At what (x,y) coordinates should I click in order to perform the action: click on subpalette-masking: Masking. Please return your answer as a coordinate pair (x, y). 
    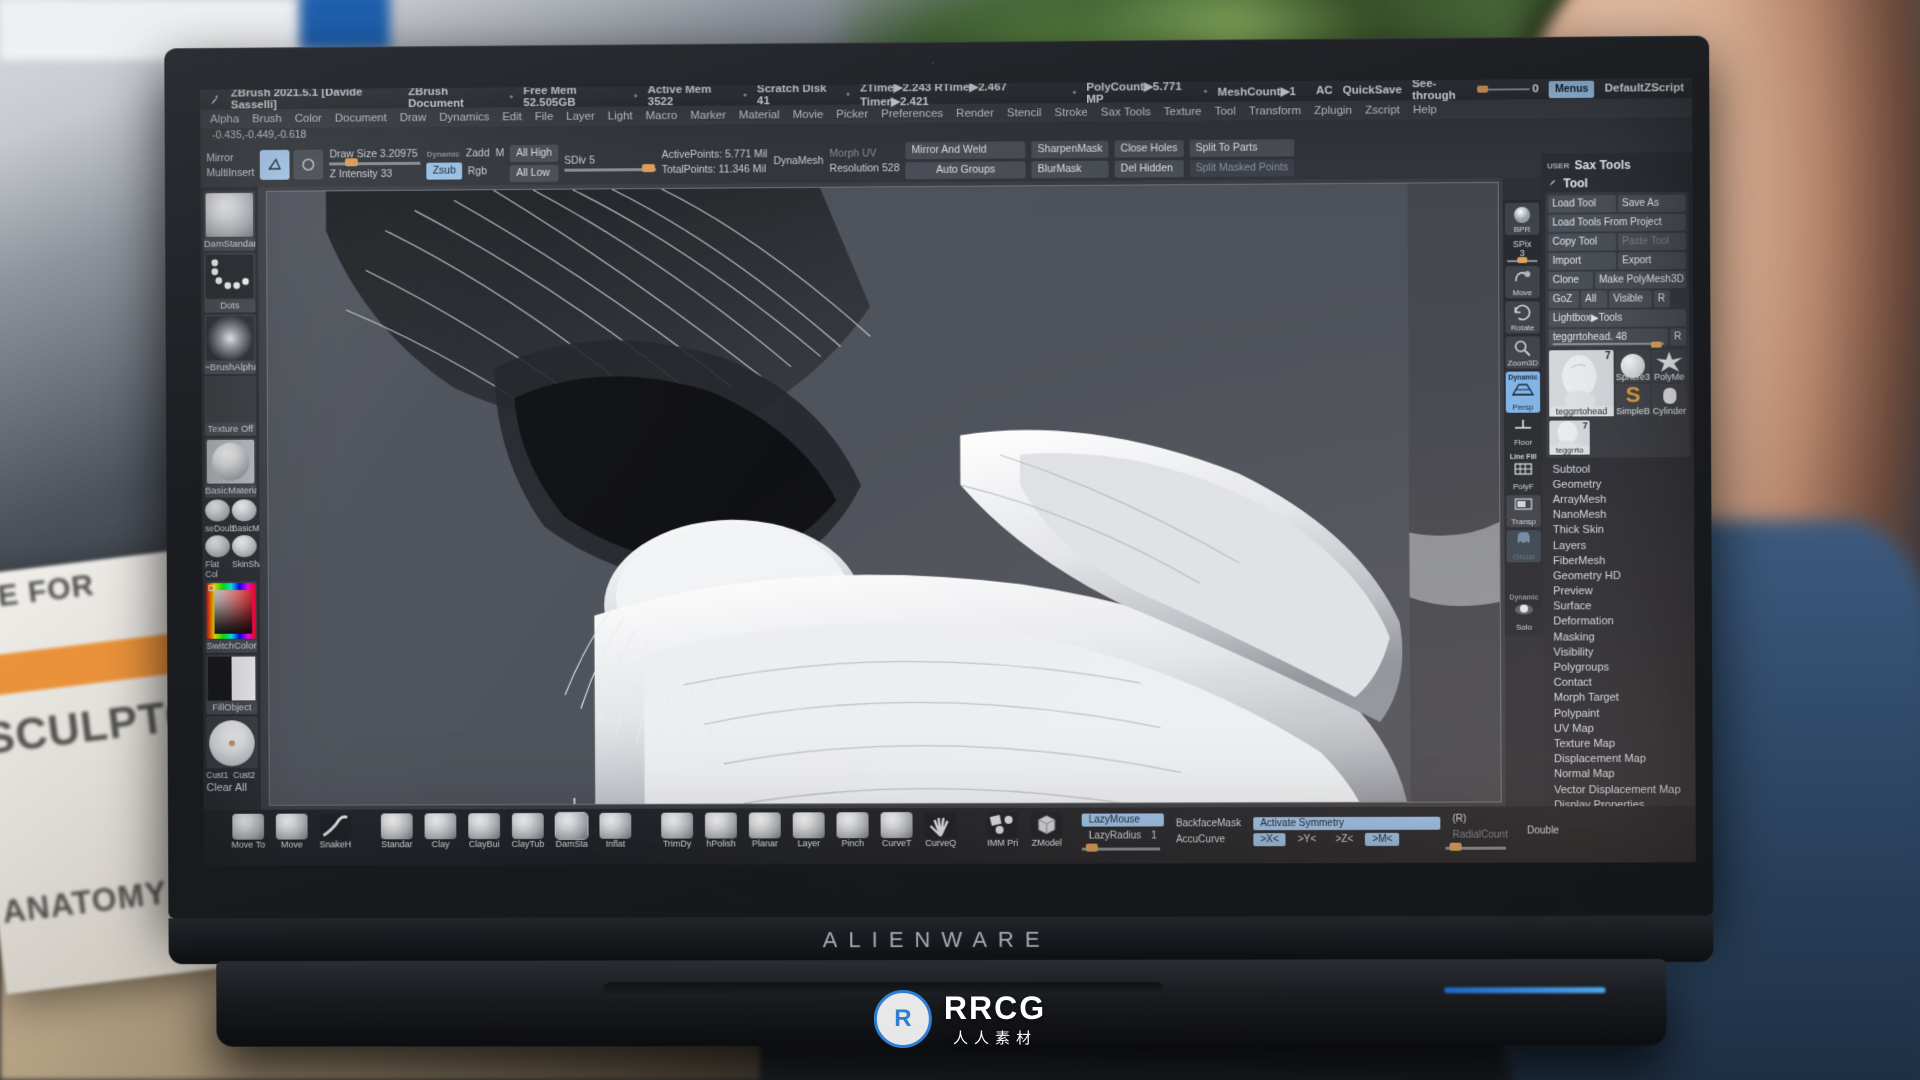
    Looking at the image, I should click on (1618, 637).